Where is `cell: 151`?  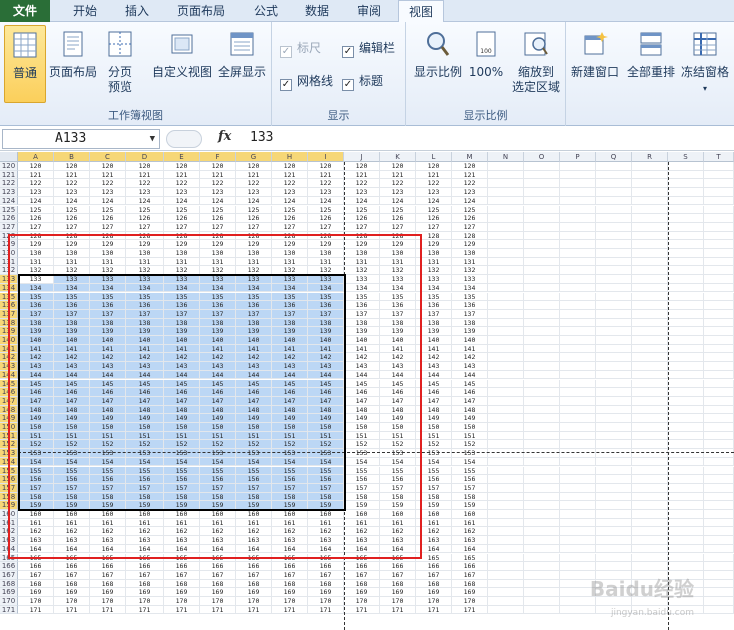
cell: 151 is located at coordinates (36, 436).